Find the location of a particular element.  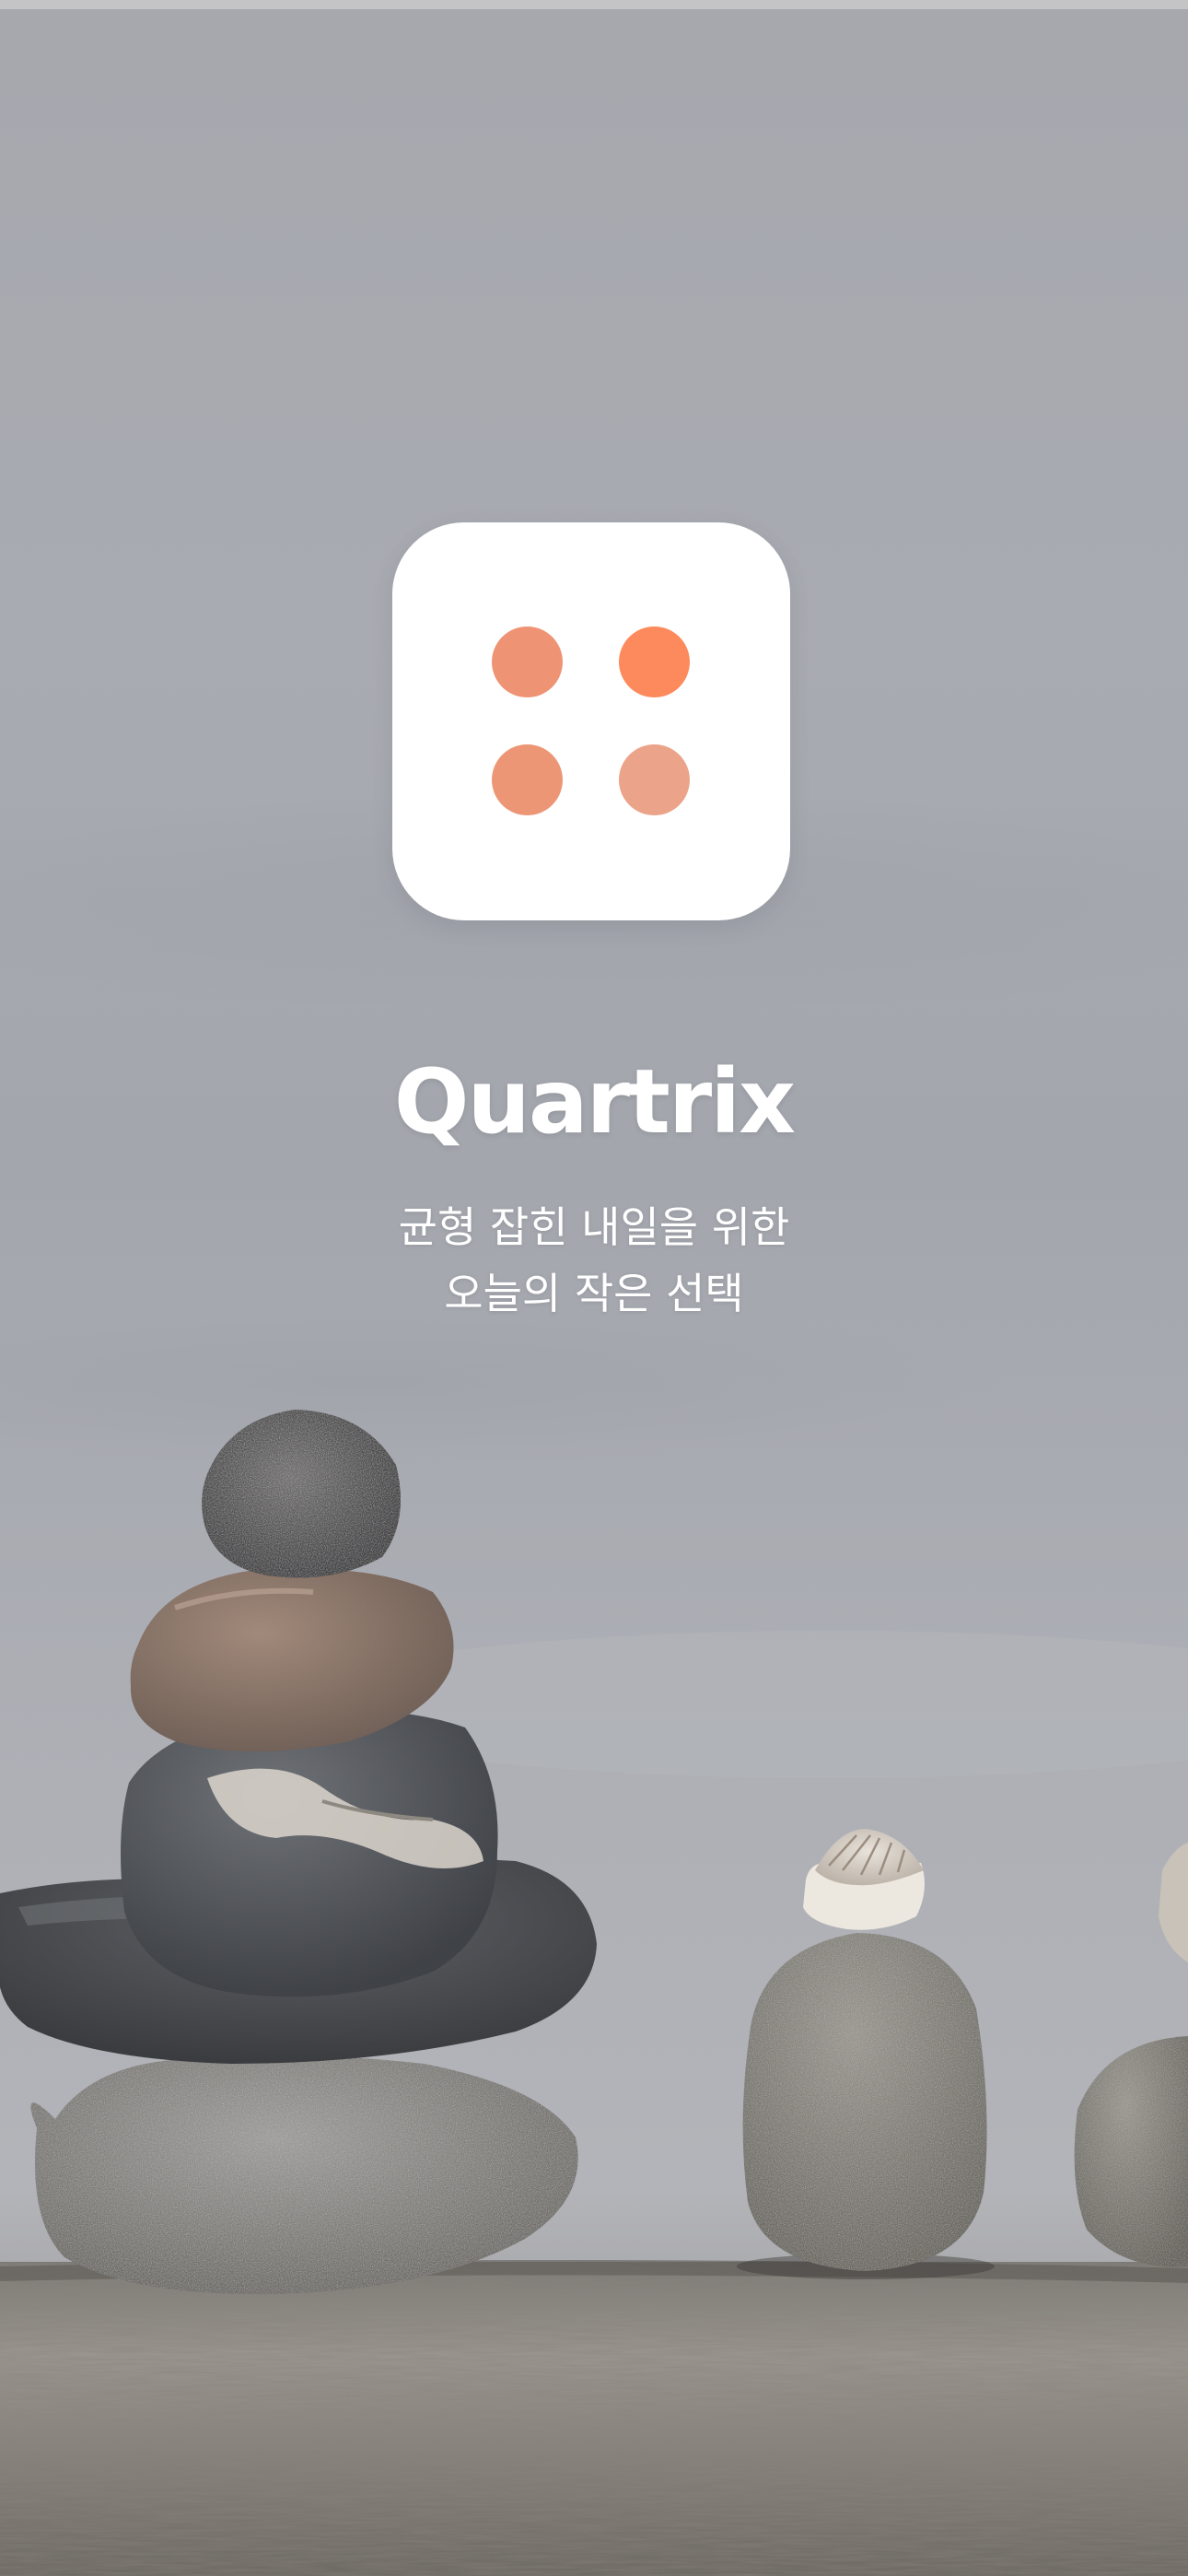

status-bar is located at coordinates (594, 4).